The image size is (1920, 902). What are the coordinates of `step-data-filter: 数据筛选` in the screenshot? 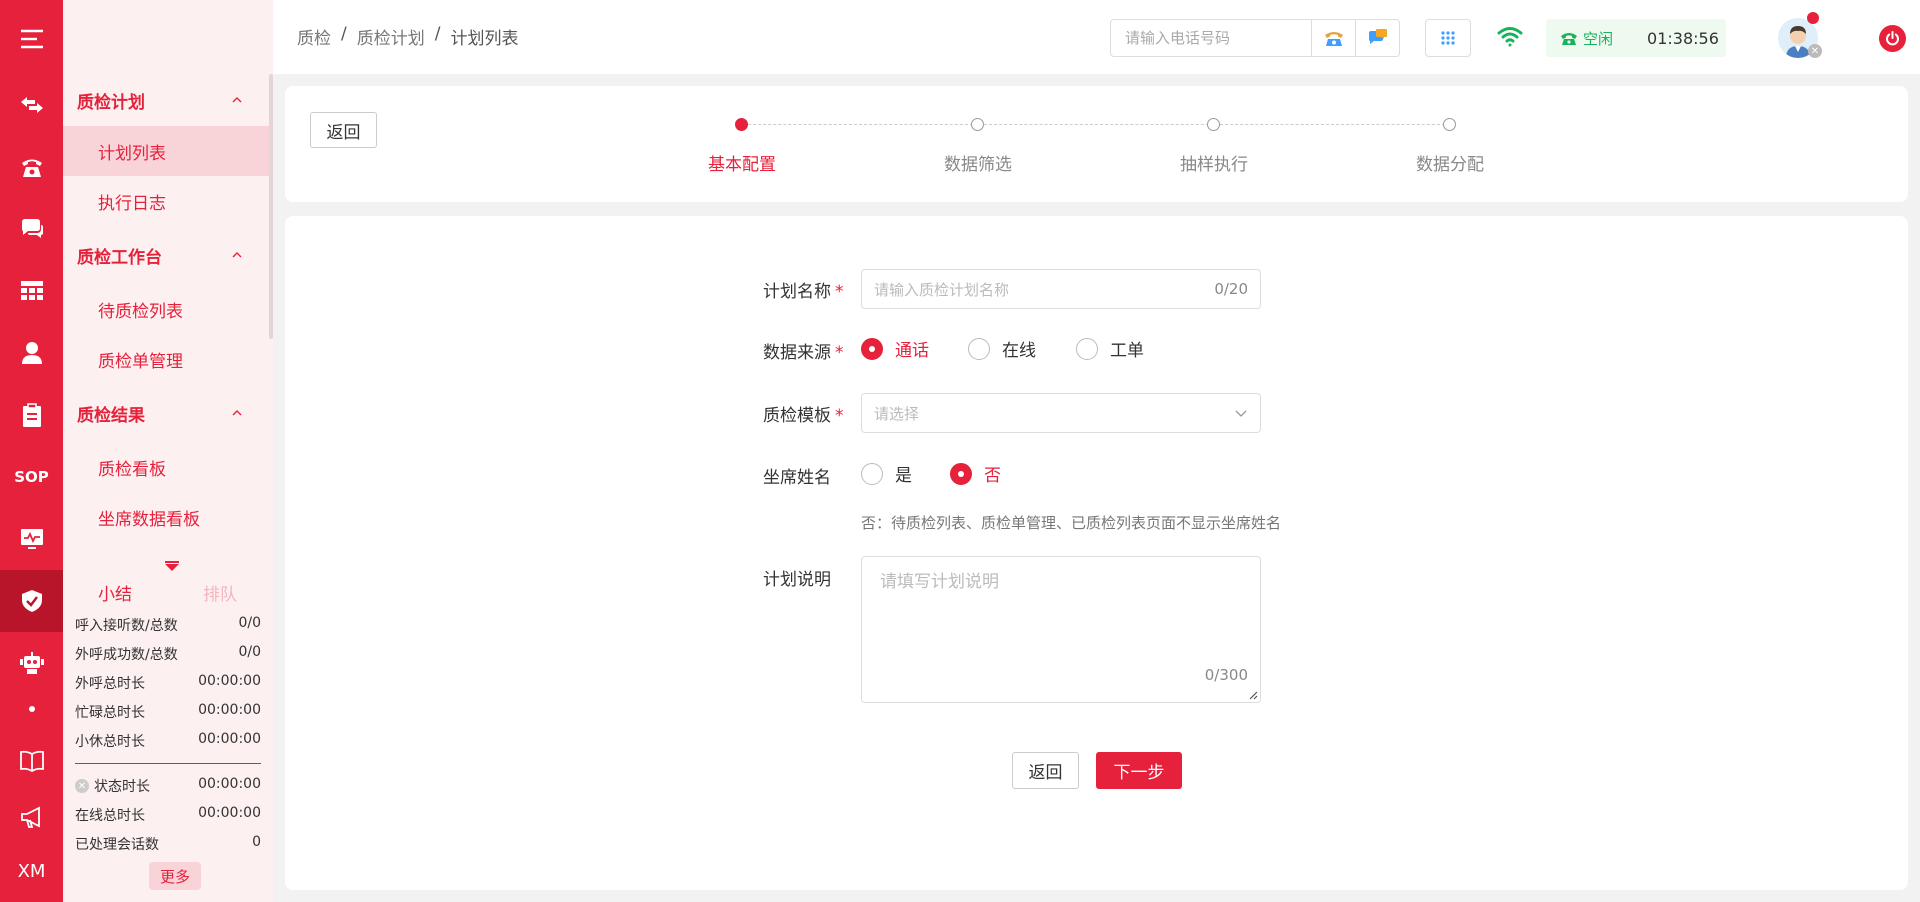 It's located at (978, 162).